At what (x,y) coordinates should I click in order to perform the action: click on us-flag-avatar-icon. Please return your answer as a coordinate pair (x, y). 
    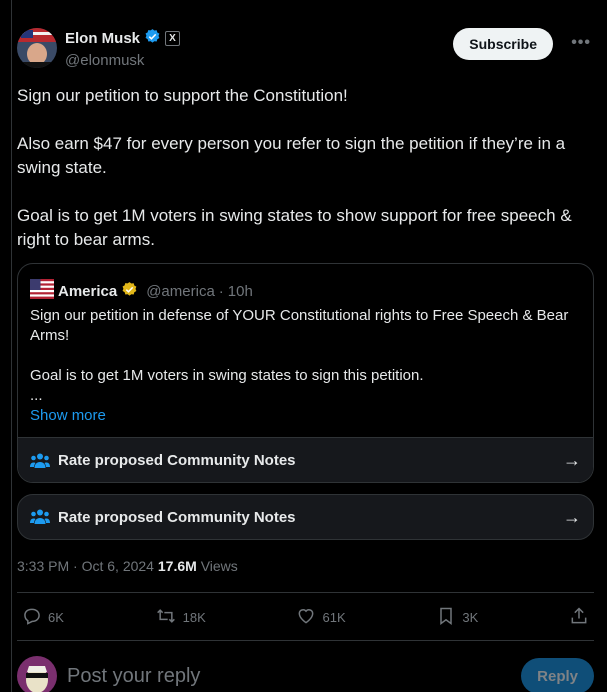
    Looking at the image, I should click on (42, 291).